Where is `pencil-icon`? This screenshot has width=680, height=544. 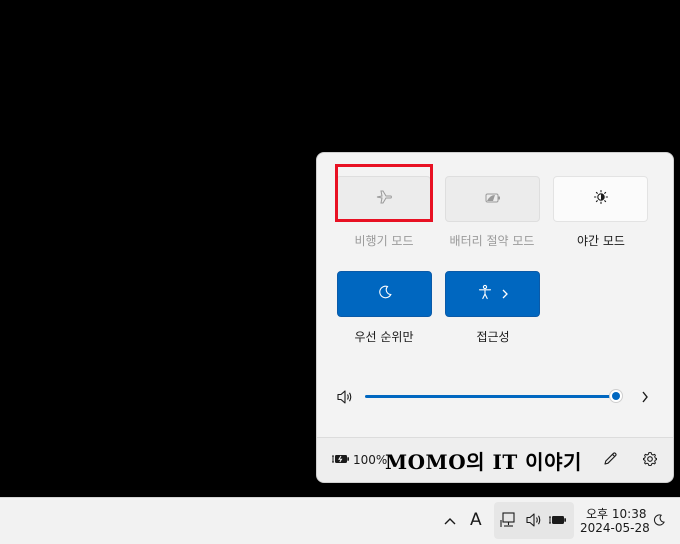 pencil-icon is located at coordinates (610, 459).